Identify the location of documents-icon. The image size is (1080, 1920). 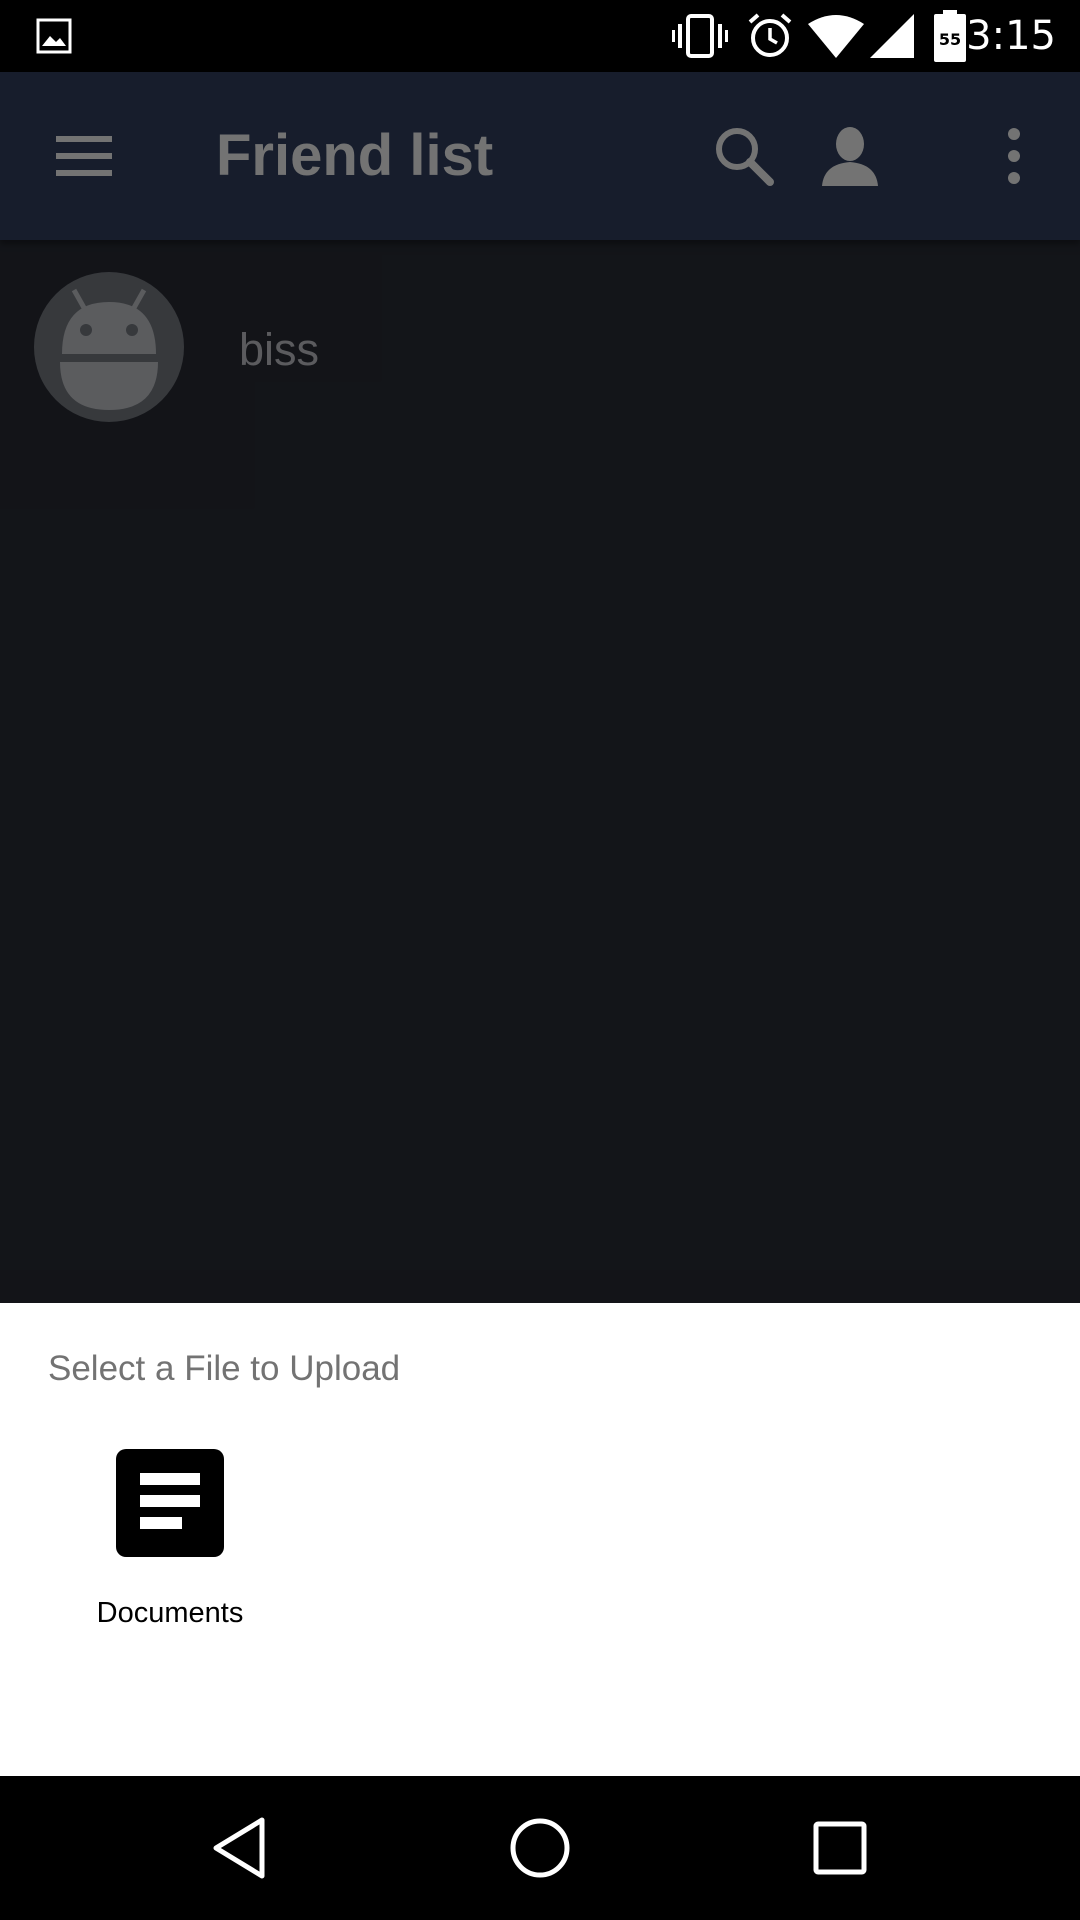
(170, 1503).